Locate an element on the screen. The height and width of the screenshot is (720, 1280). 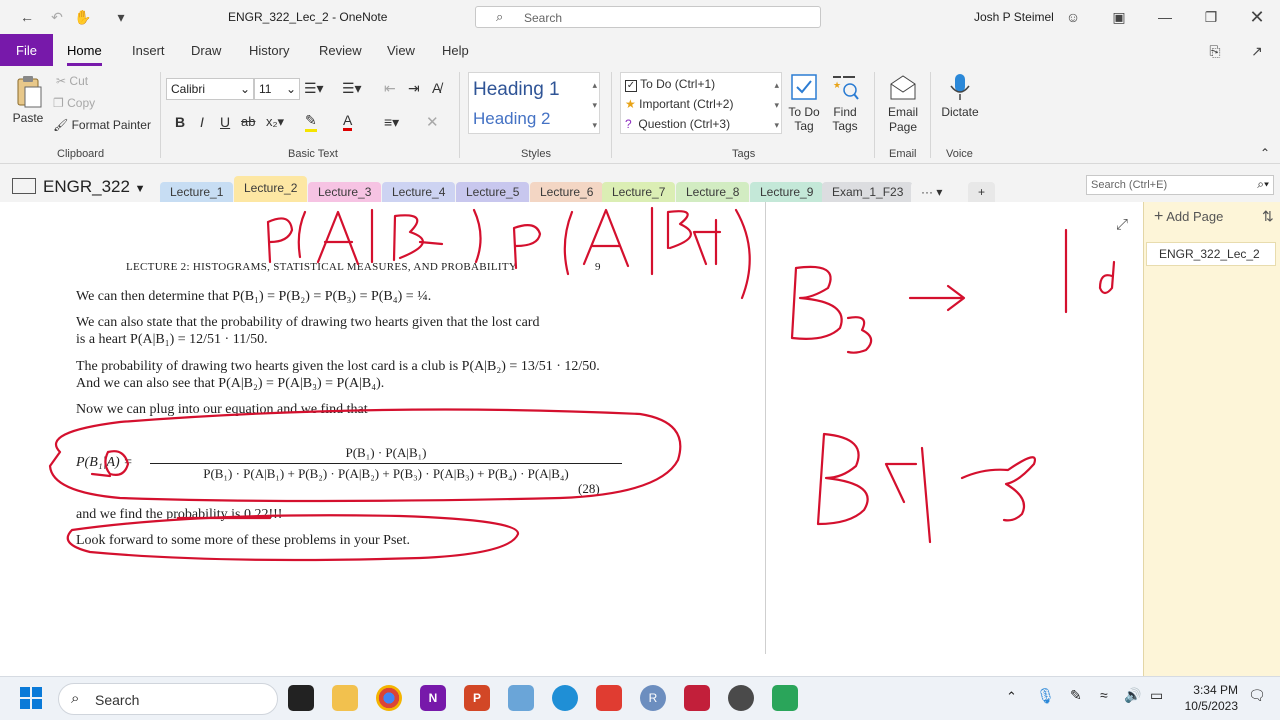
cut-button: ✂ Cut is located at coordinates (72, 81).